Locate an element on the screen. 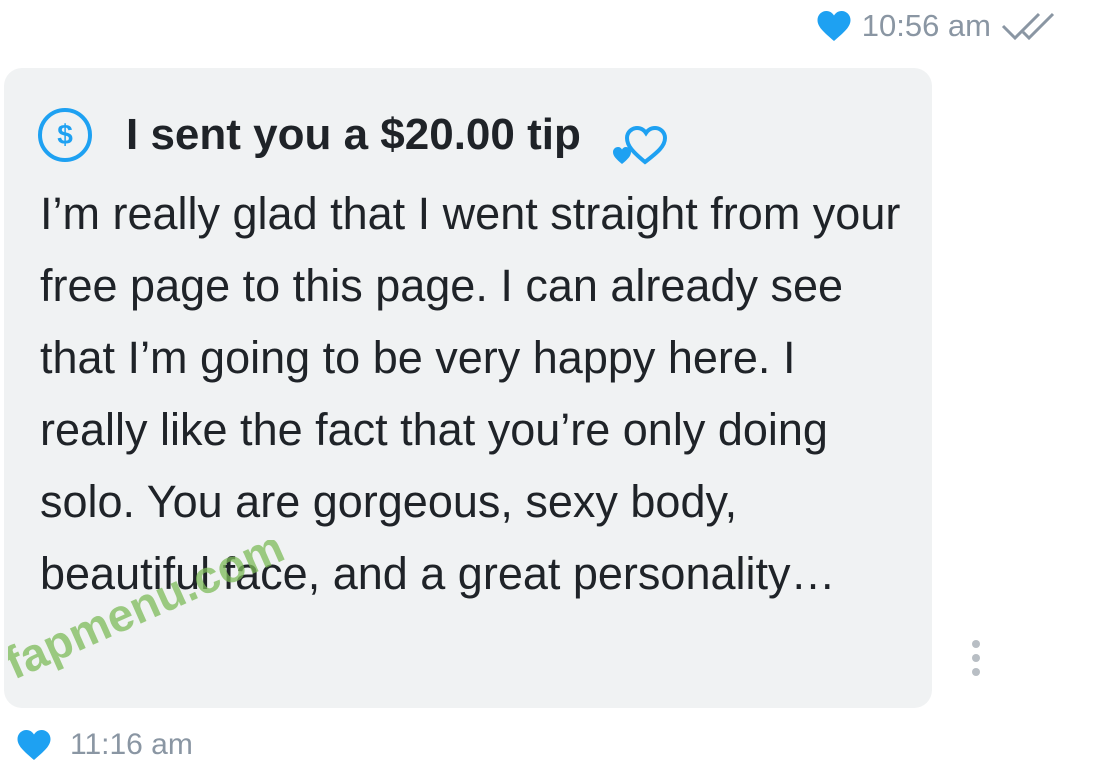 This screenshot has width=1113, height=782. double-check-icon is located at coordinates (1029, 26).